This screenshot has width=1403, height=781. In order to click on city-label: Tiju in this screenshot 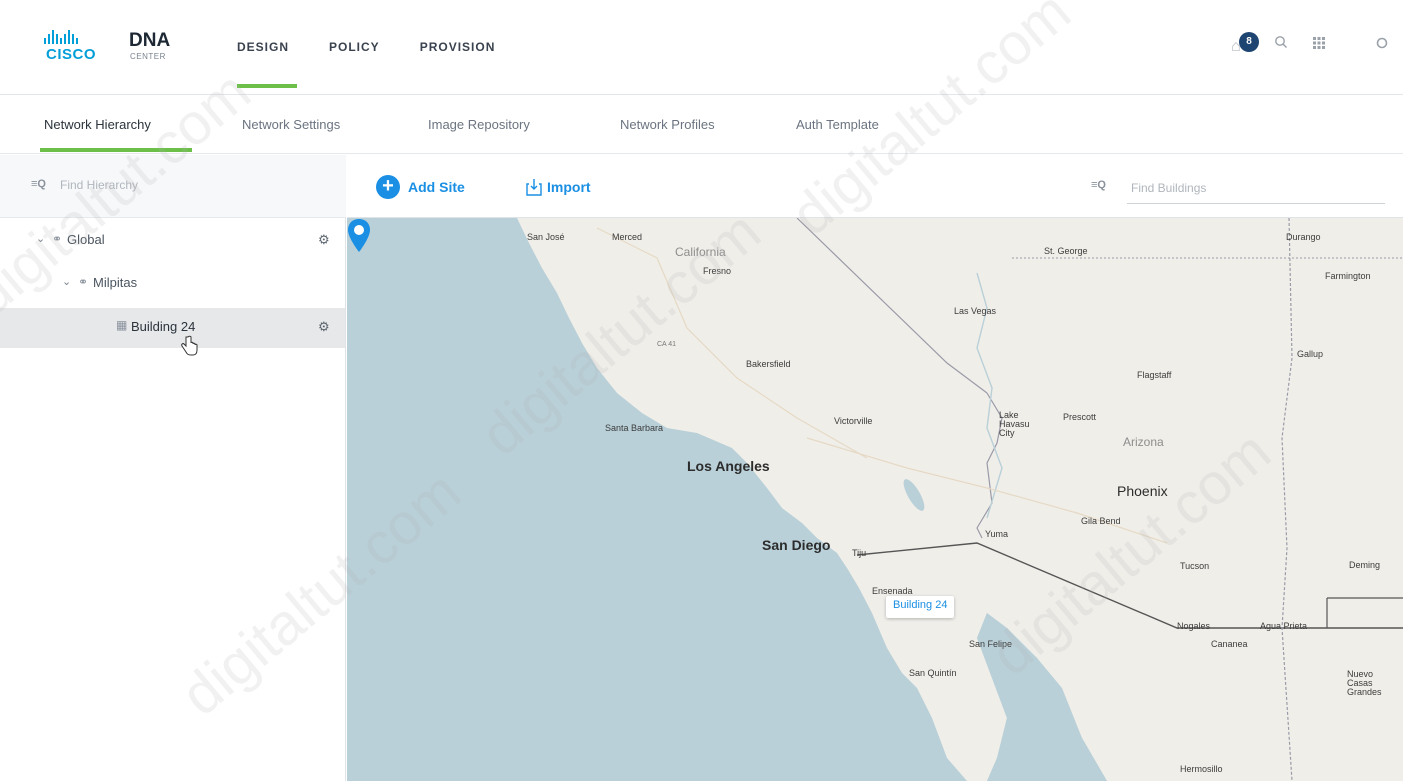, I will do `click(859, 553)`.